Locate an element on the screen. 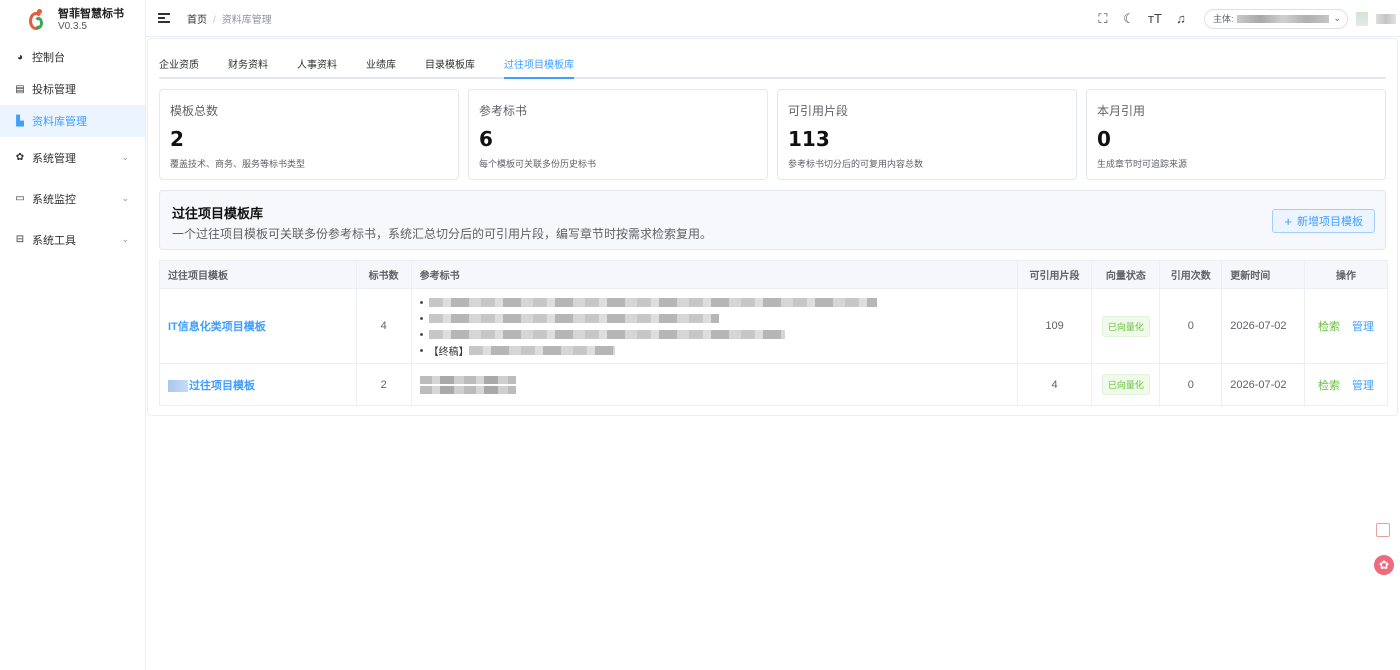 This screenshot has height=670, width=1400. column-header: 过往项目模板 is located at coordinates (258, 274).